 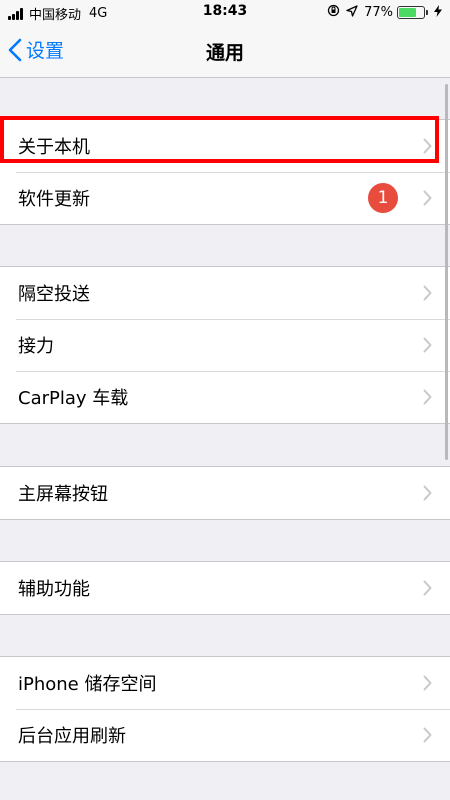 I want to click on navigation-bar: 设置 通用, so click(x=225, y=51).